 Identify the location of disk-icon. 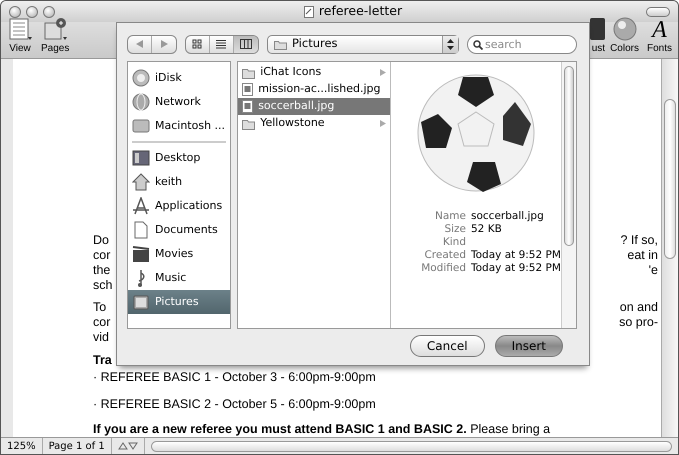
(141, 78).